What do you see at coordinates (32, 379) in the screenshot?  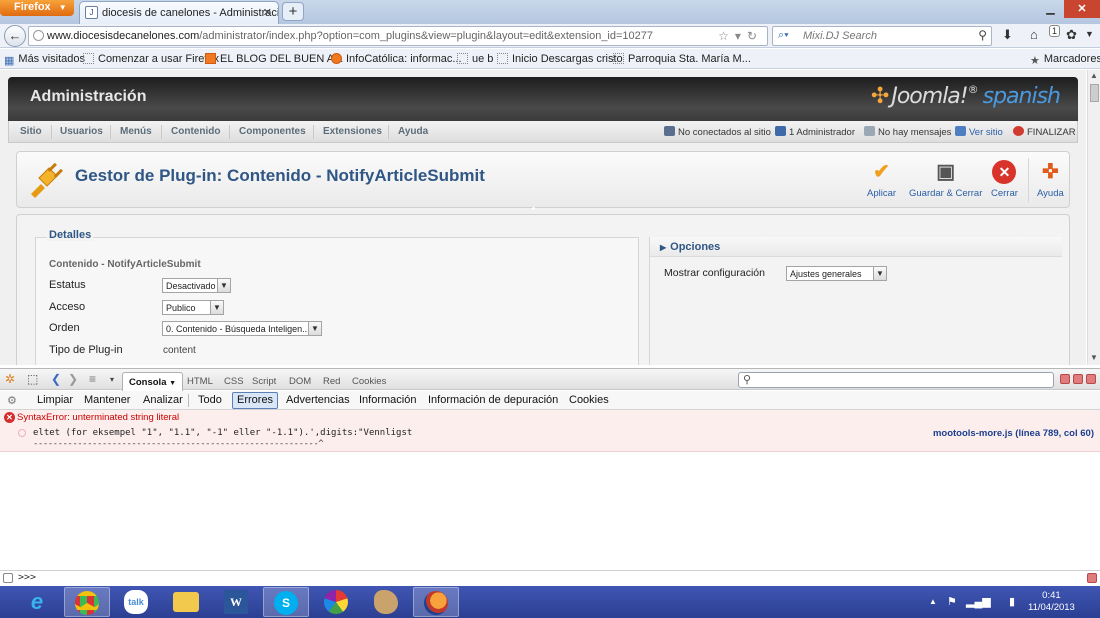 I see `inspect-icon: ⬚` at bounding box center [32, 379].